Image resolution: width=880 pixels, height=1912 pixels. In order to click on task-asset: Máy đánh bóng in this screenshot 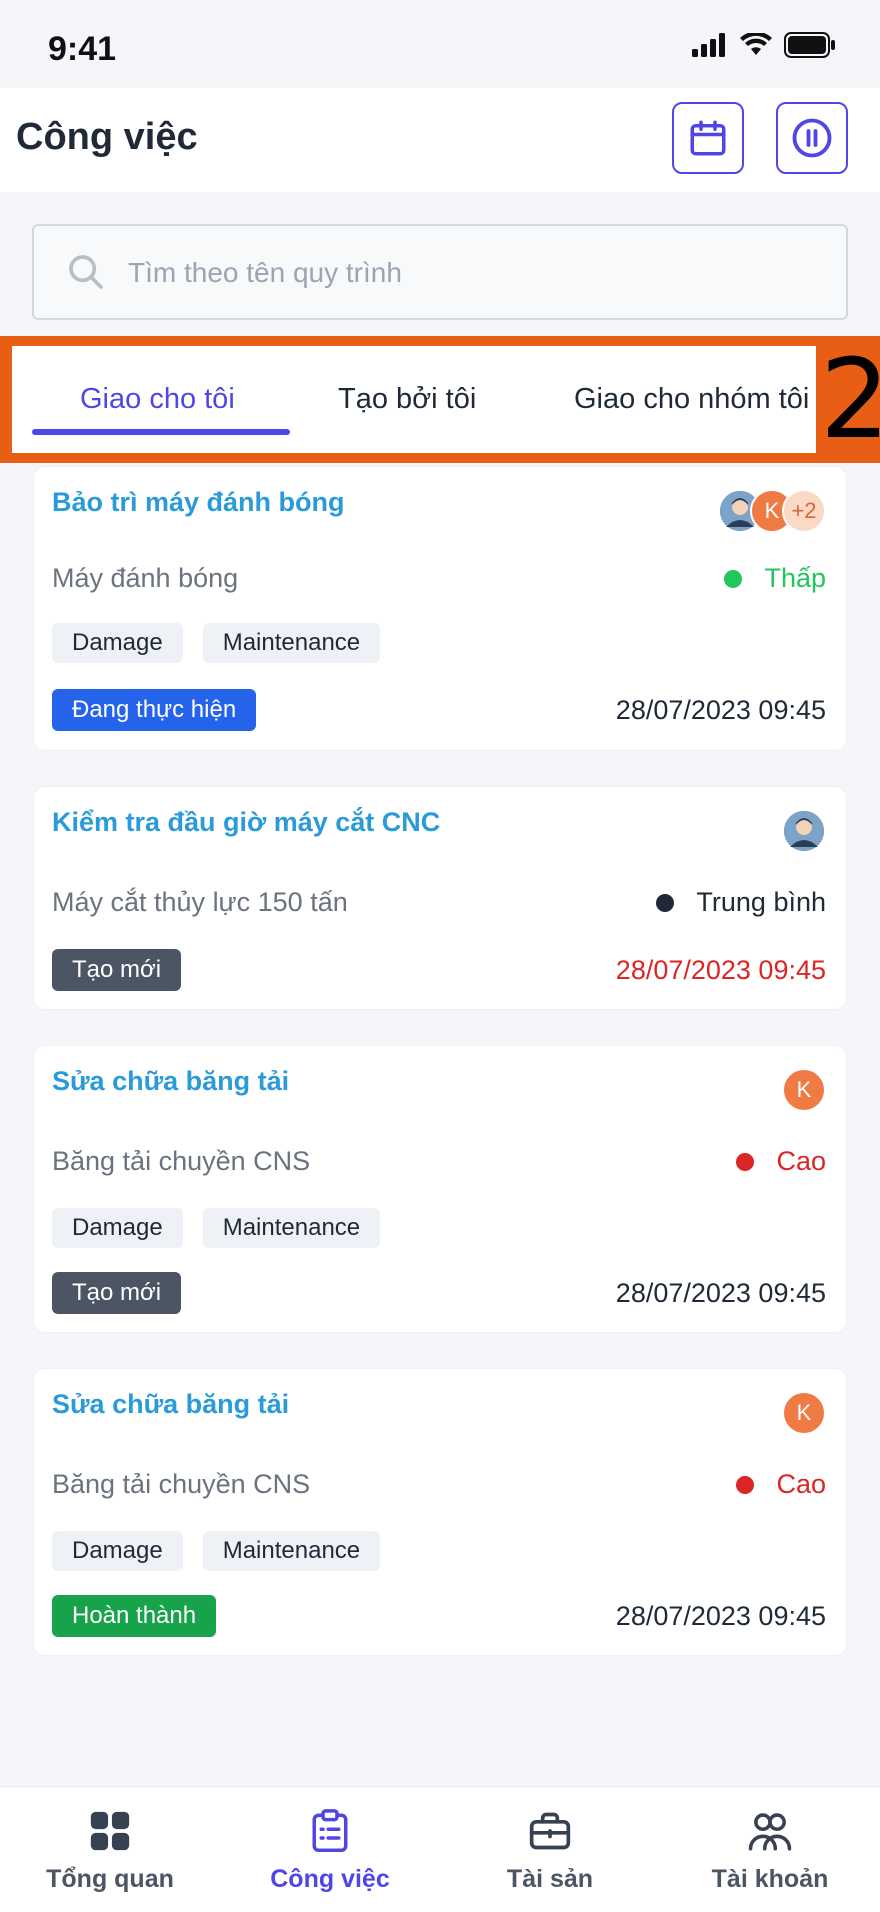, I will do `click(145, 578)`.